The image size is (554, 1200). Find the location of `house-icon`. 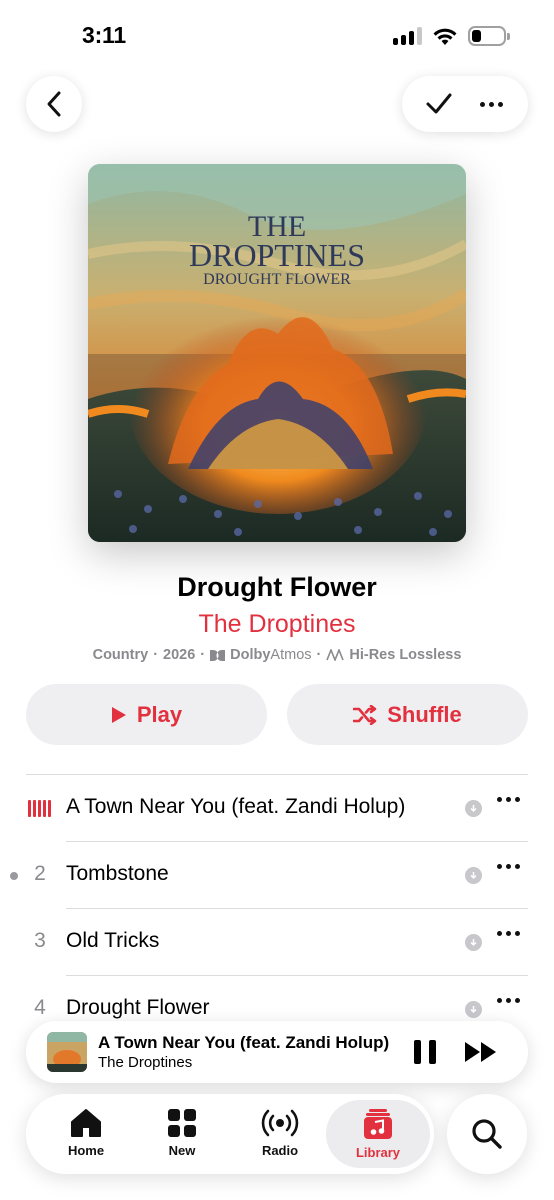

house-icon is located at coordinates (86, 1123).